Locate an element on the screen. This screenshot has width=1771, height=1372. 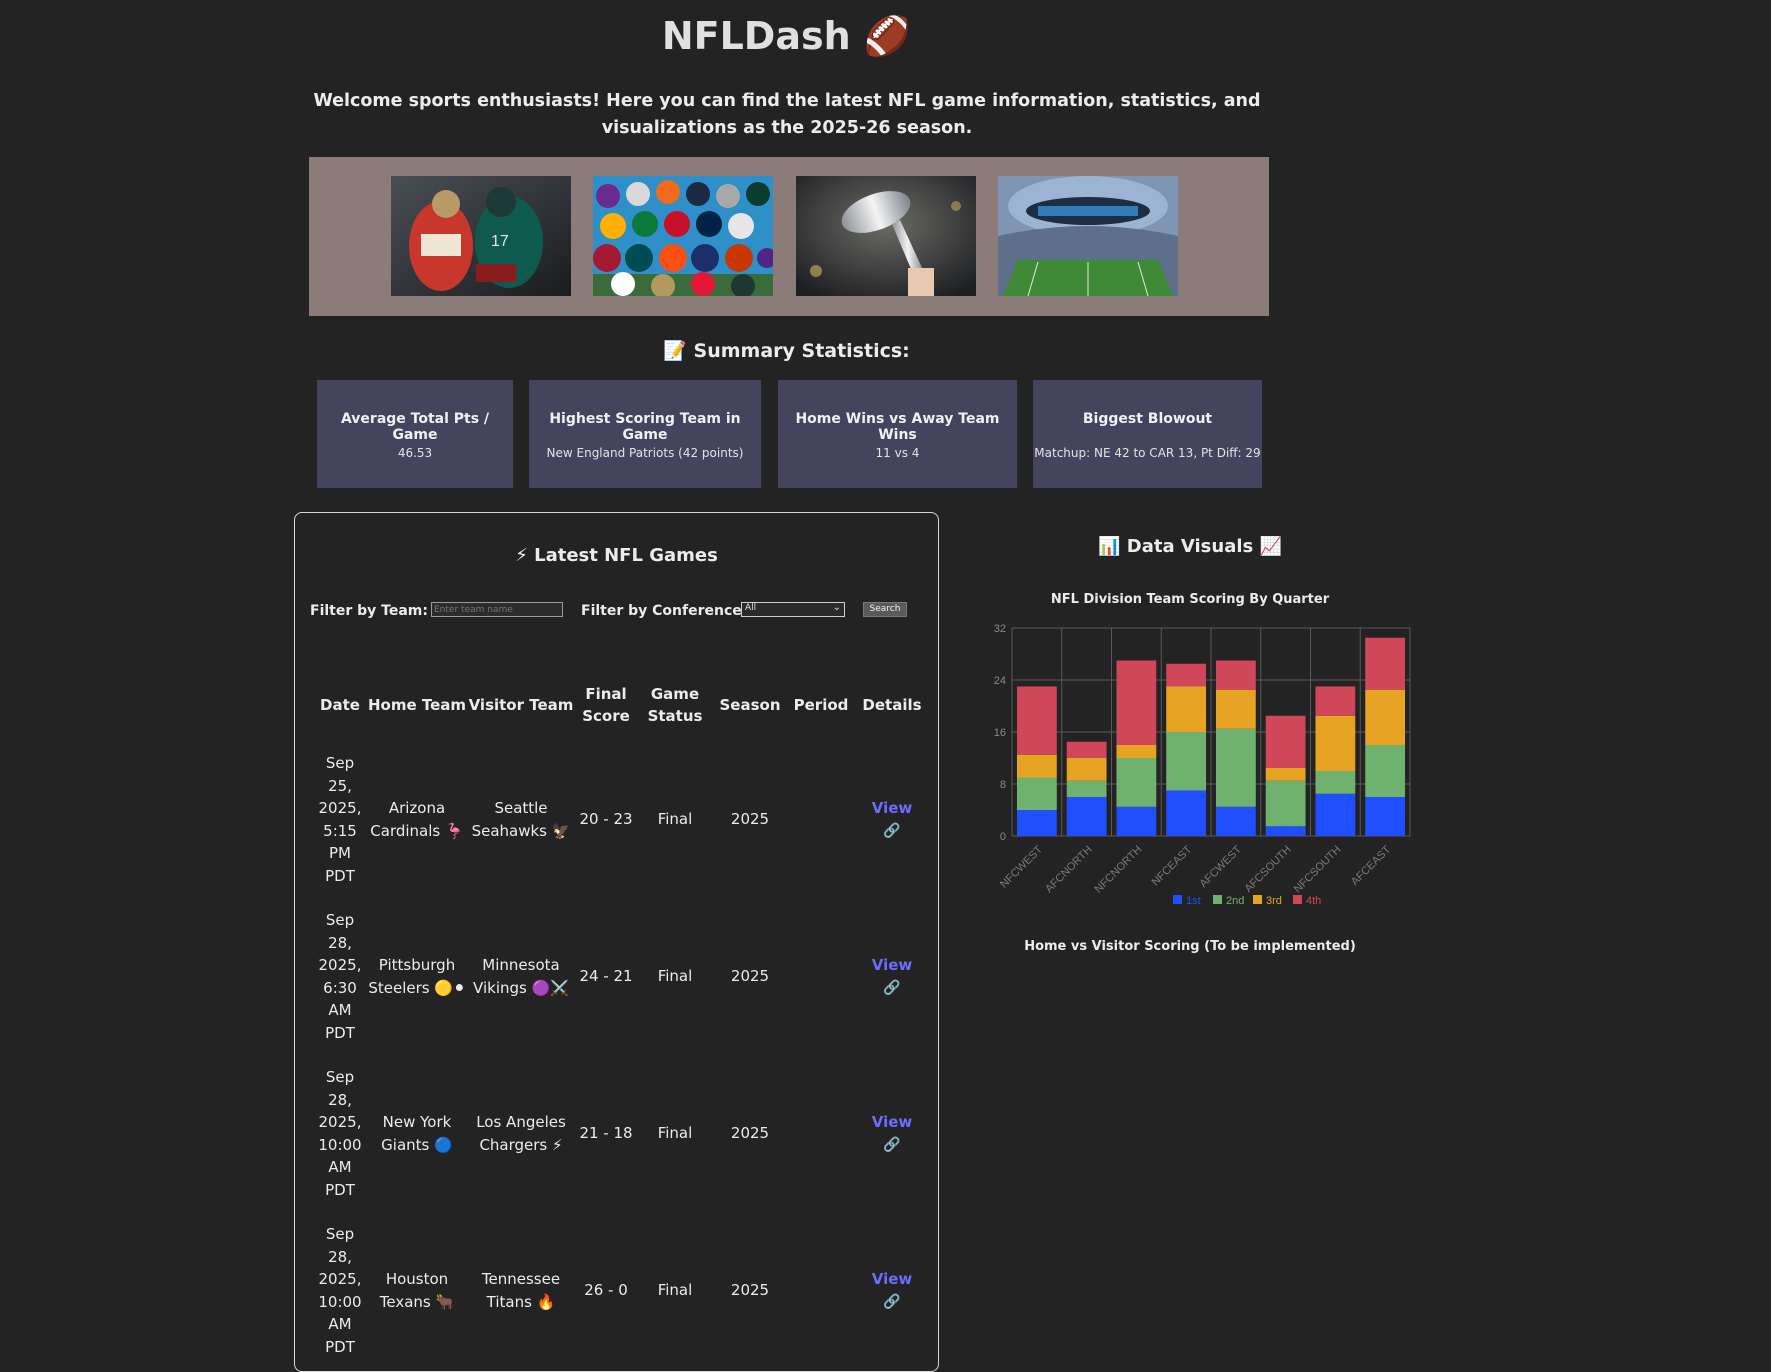
stat-value: 46.53 is located at coordinates (415, 453).